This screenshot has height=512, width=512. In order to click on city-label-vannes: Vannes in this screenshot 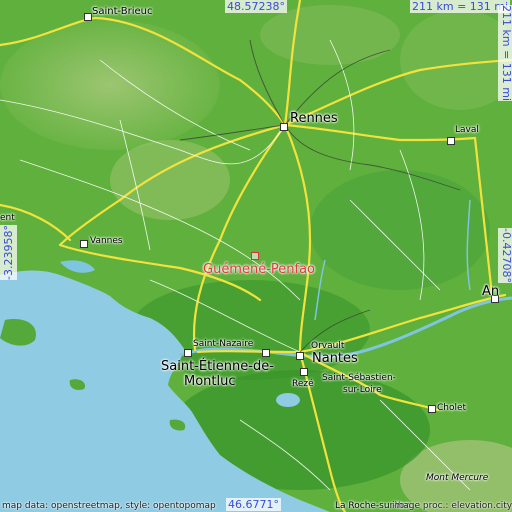, I will do `click(106, 241)`.